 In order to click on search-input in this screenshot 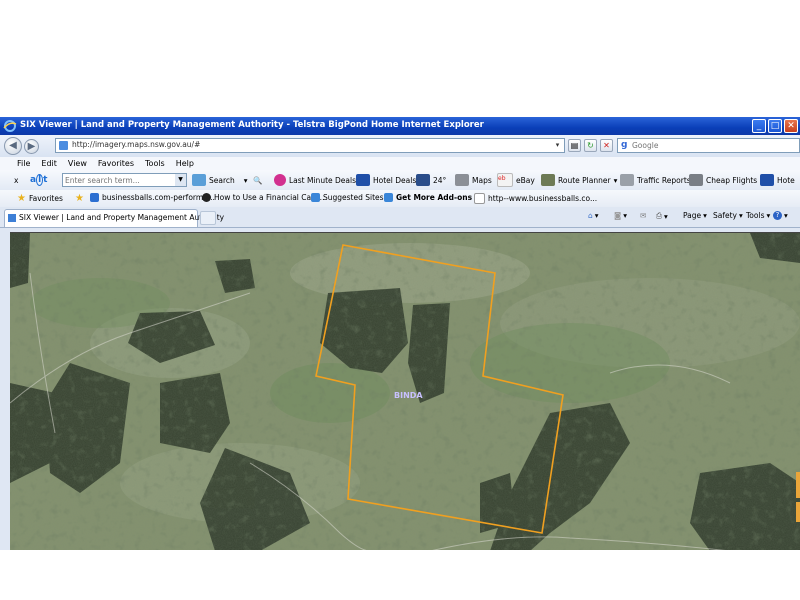, I will do `click(712, 145)`.